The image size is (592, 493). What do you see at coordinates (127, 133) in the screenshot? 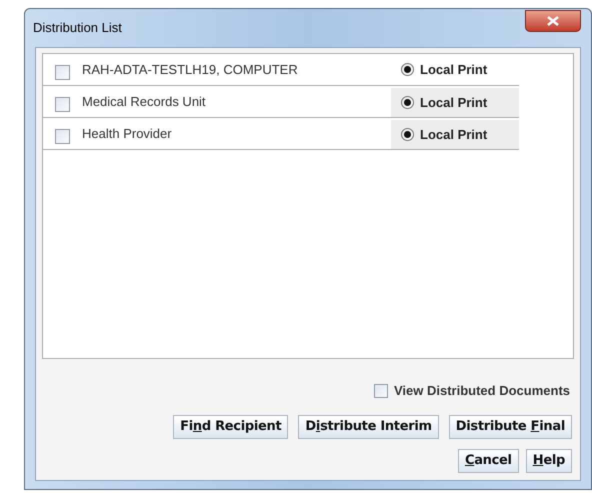
I see `recipient-name: Health Provider` at bounding box center [127, 133].